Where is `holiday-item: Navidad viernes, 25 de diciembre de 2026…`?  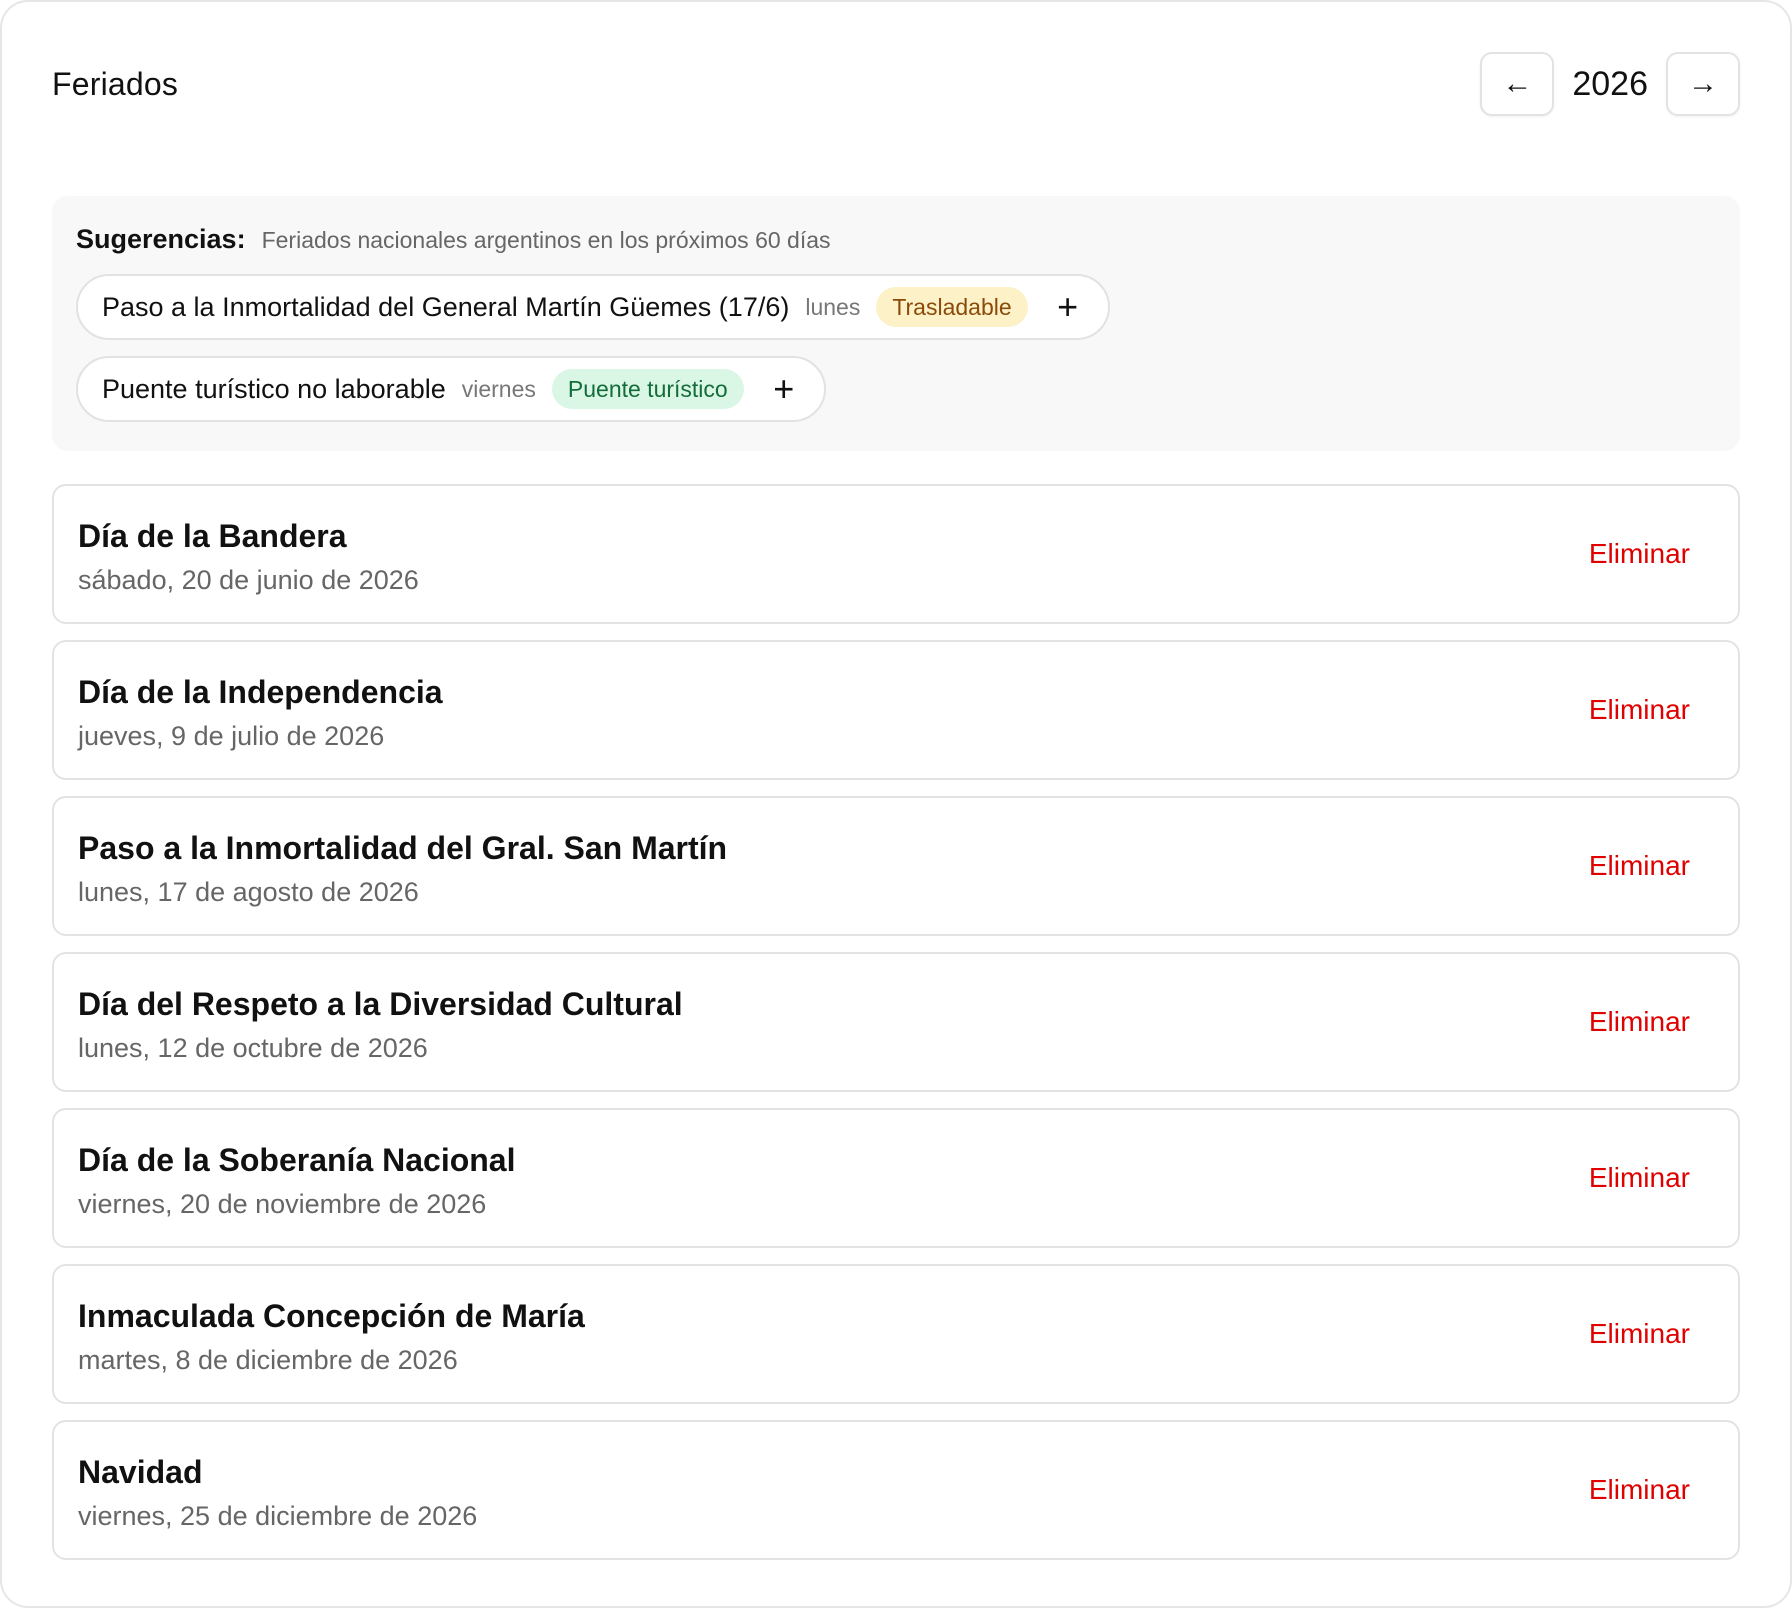
holiday-item: Navidad viernes, 25 de diciembre de 2026… is located at coordinates (896, 1490).